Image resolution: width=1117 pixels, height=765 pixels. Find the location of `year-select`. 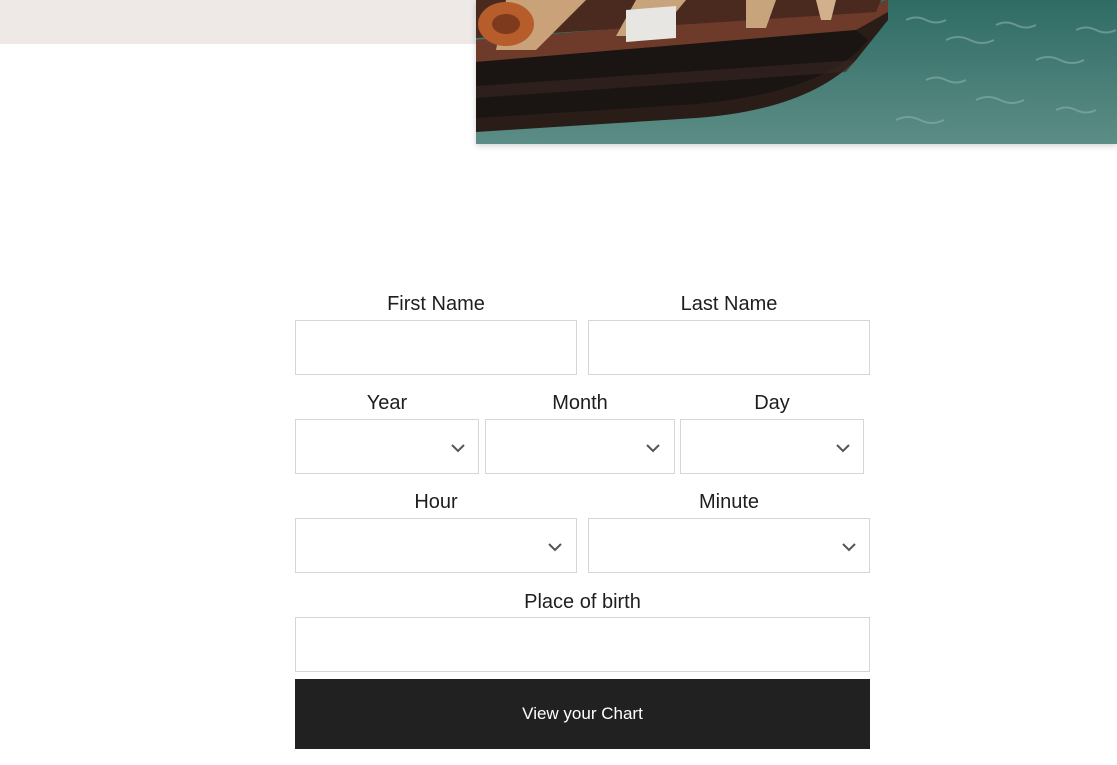

year-select is located at coordinates (387, 446).